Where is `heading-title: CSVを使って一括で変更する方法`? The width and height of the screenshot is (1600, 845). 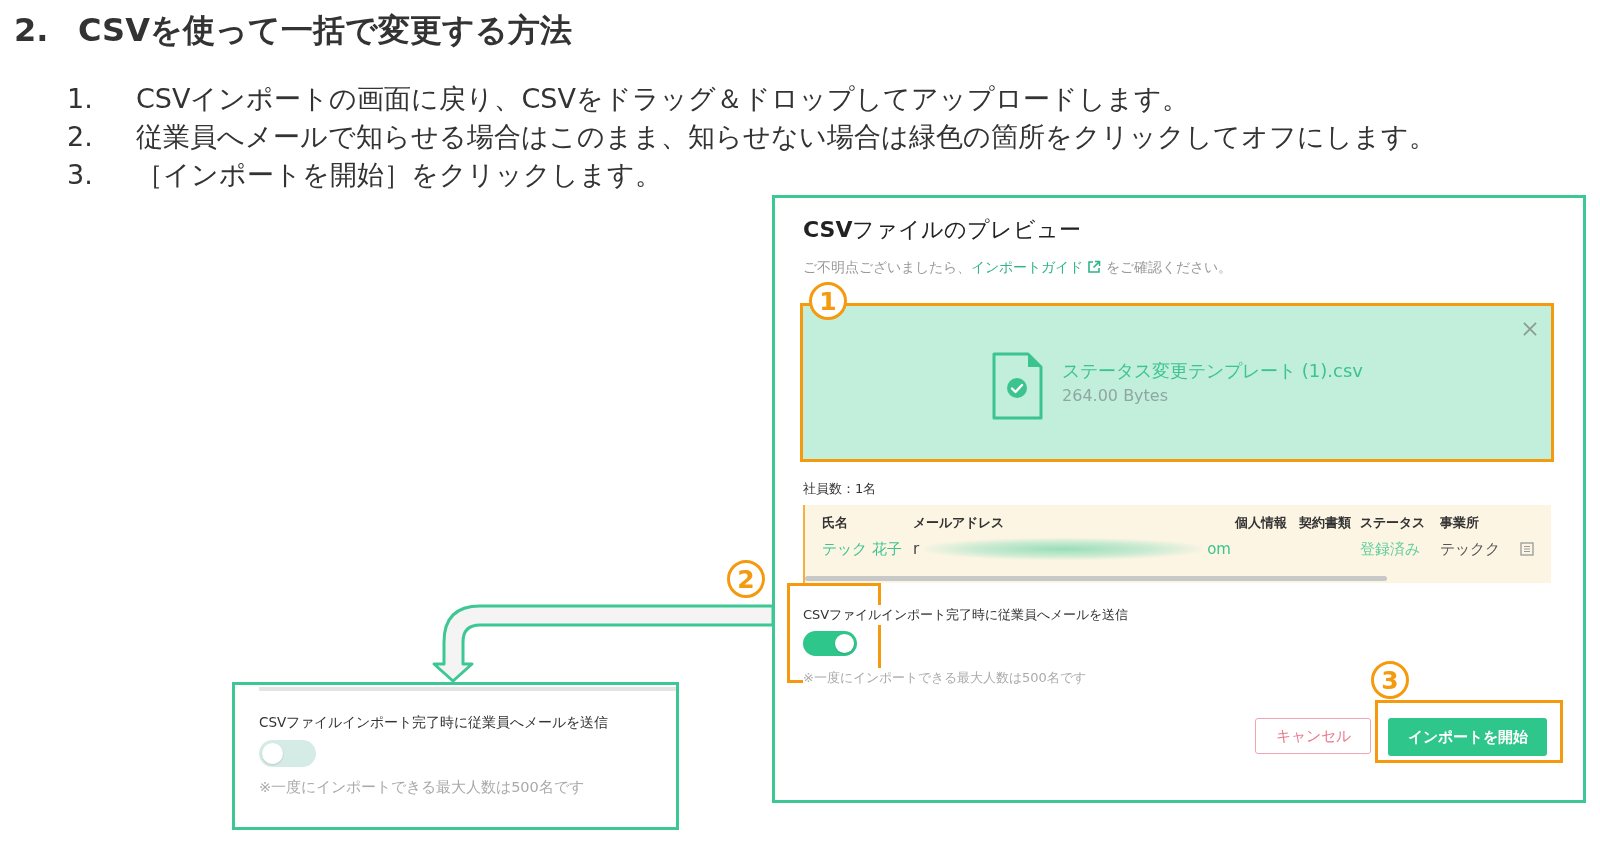 heading-title: CSVを使って一括で変更する方法 is located at coordinates (325, 30).